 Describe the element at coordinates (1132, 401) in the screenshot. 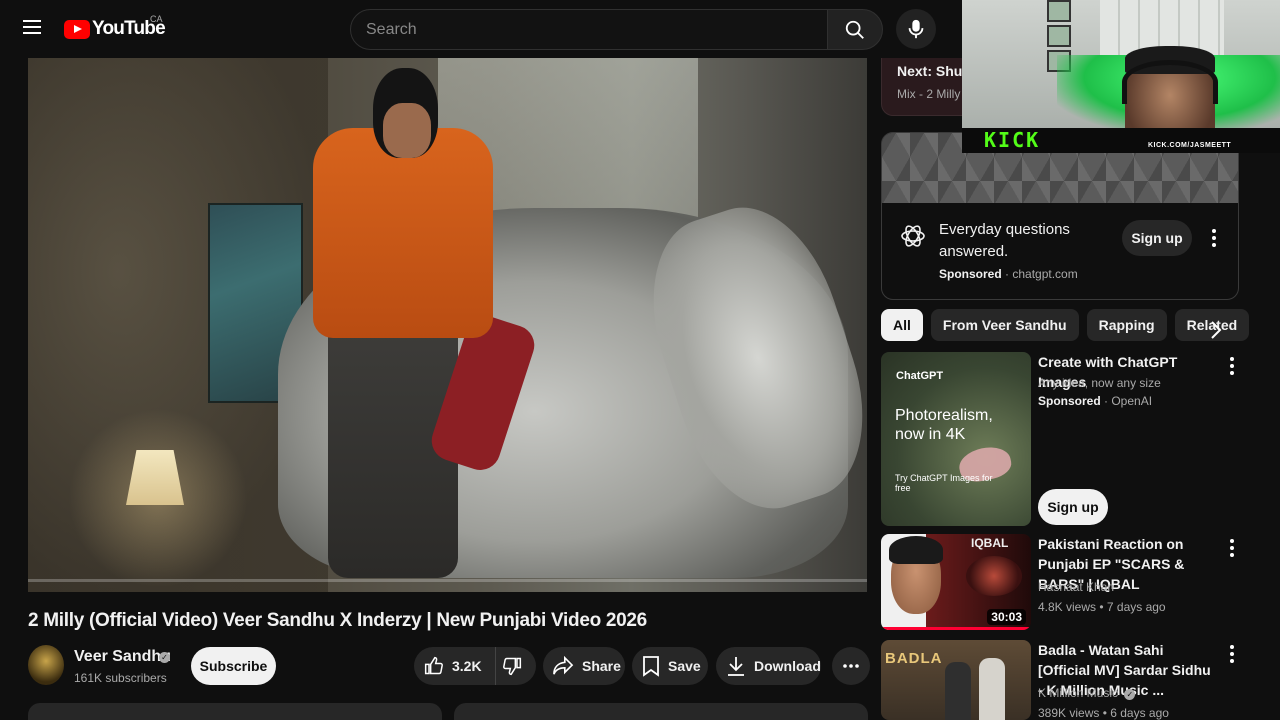

I see `advertiser-name: OpenAI` at that location.